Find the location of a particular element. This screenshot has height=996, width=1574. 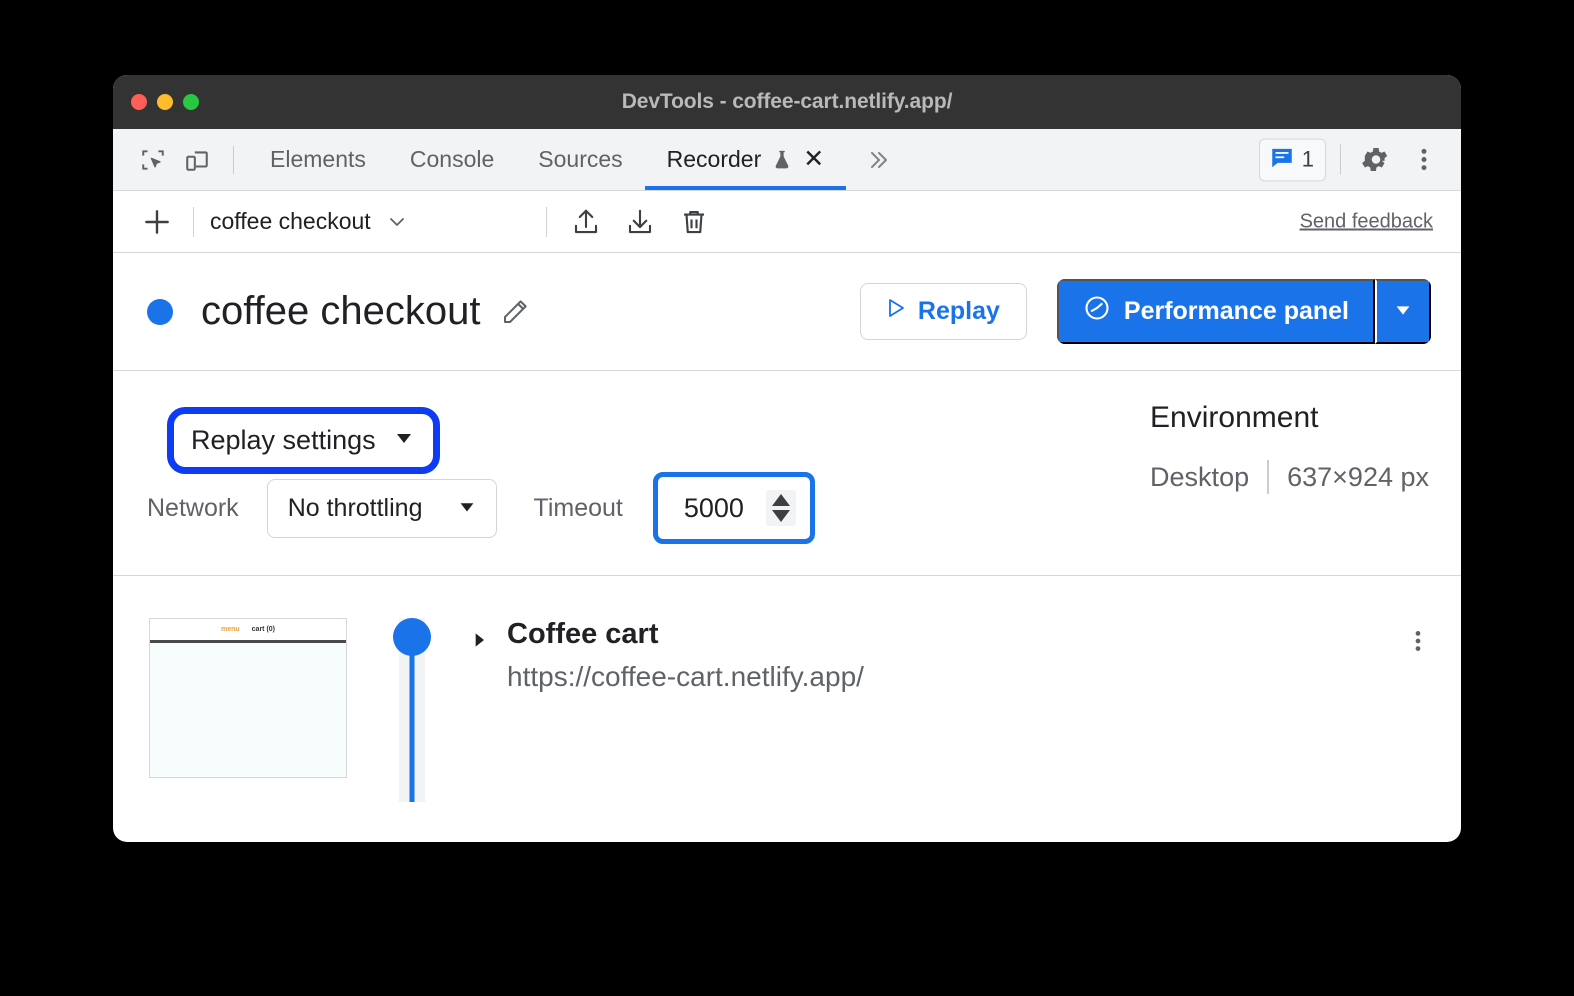

replay-settings-highlight: Replay settings is located at coordinates (303, 440).